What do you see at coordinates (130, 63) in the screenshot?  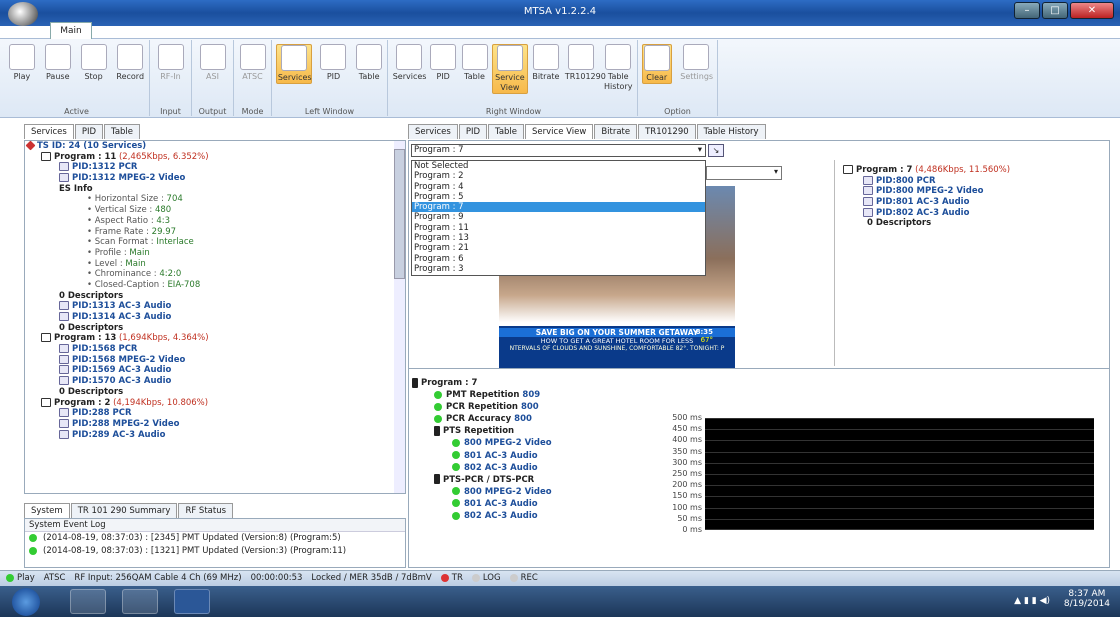 I see `record-button: Record` at bounding box center [130, 63].